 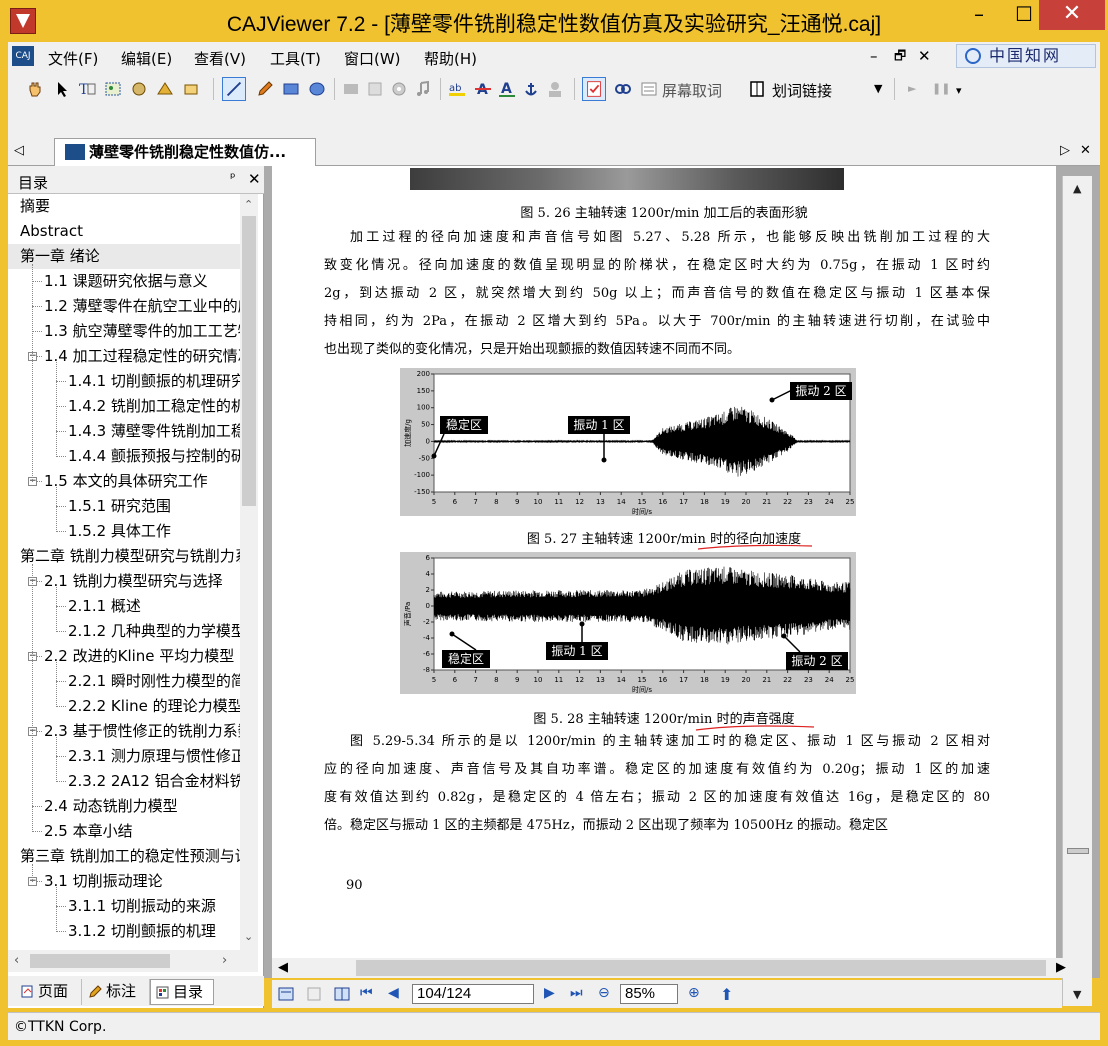 I want to click on book-icon, so click(x=757, y=89).